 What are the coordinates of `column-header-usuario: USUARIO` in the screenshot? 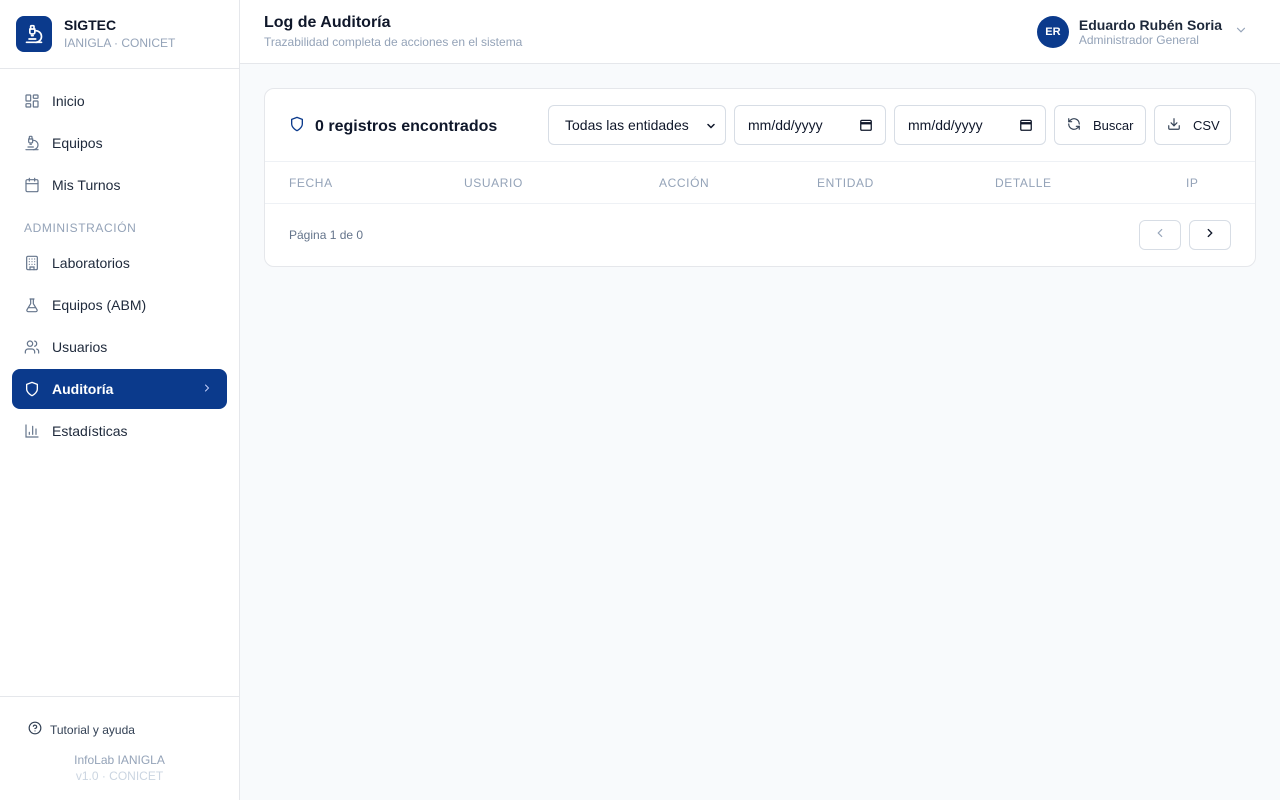 It's located at (493, 183).